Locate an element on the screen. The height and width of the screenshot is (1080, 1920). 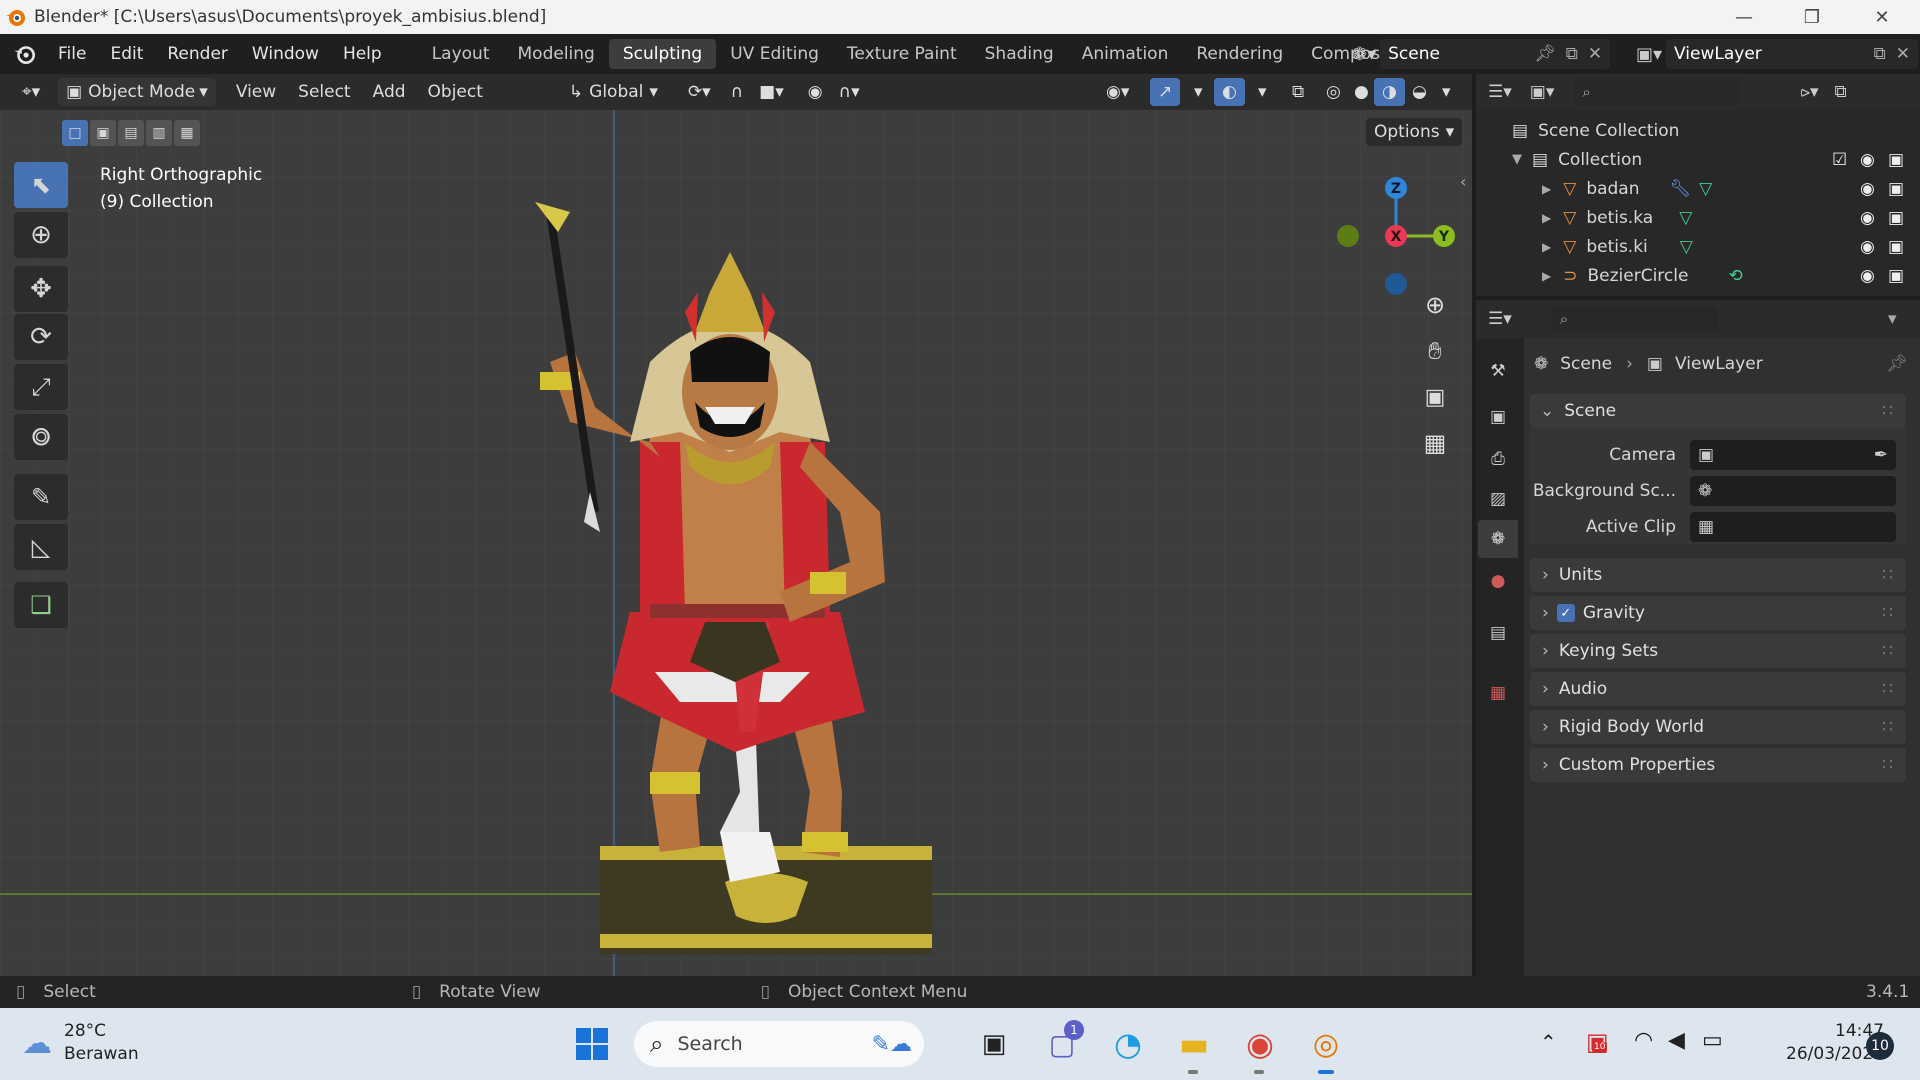
delete-viewlayer-icon: ✕ is located at coordinates (1903, 54).